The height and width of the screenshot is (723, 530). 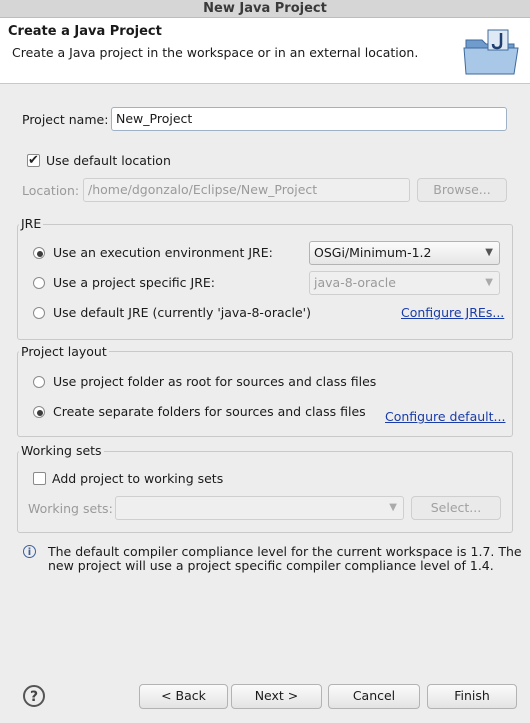 What do you see at coordinates (61, 450) in the screenshot?
I see `working-sets-group-title: Working sets` at bounding box center [61, 450].